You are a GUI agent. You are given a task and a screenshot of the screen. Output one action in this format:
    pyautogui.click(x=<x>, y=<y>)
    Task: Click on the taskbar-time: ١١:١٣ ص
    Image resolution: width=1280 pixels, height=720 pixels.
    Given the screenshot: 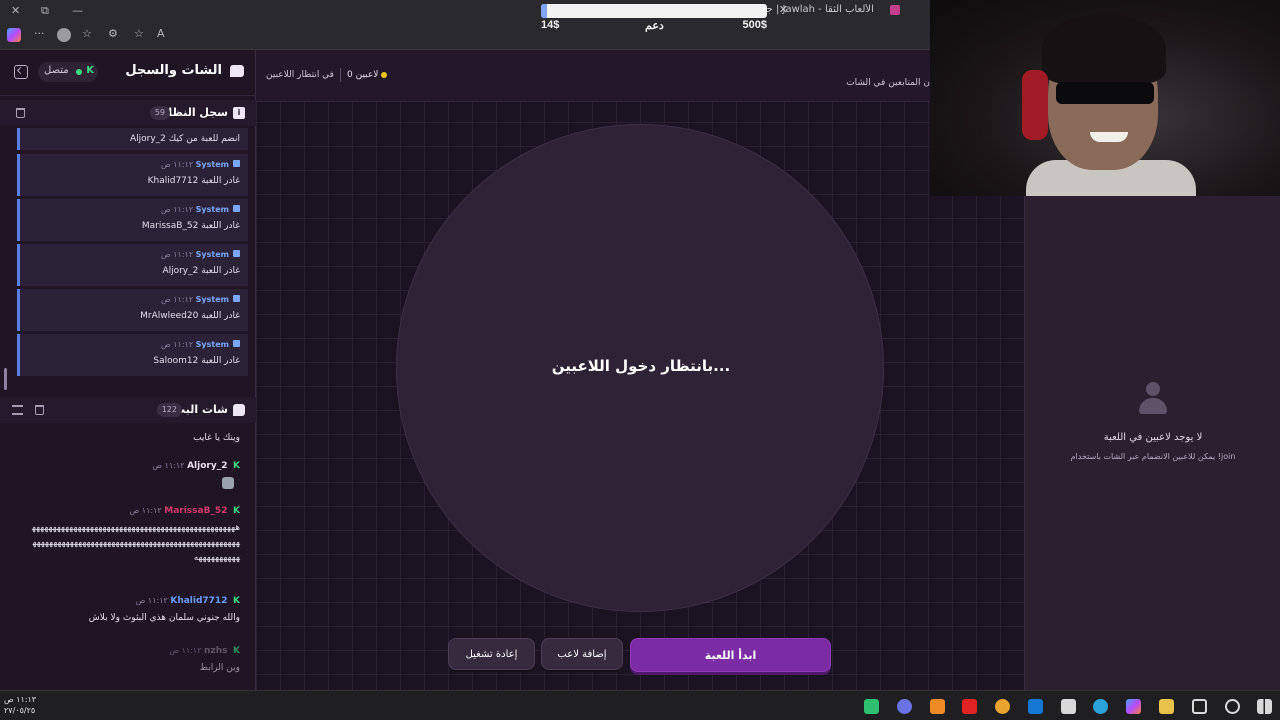 What is the action you would take?
    pyautogui.click(x=20, y=699)
    